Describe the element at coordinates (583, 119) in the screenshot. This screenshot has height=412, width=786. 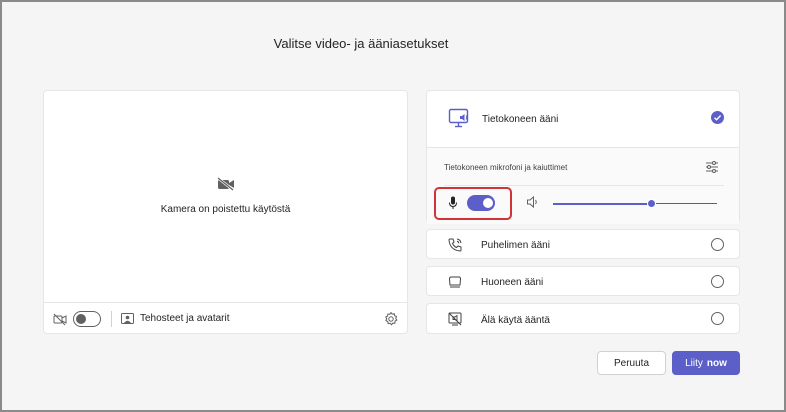
I see `computer-audio-row: Tietokoneen ääni` at that location.